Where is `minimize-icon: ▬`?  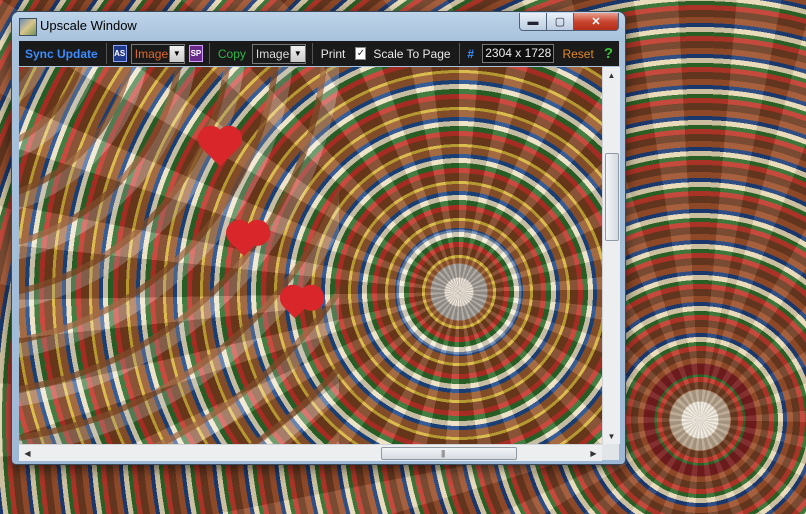
minimize-icon: ▬ is located at coordinates (533, 21).